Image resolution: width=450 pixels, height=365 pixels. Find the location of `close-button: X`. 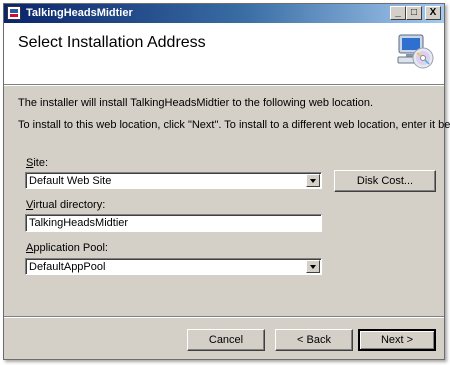

close-button: X is located at coordinates (433, 13).